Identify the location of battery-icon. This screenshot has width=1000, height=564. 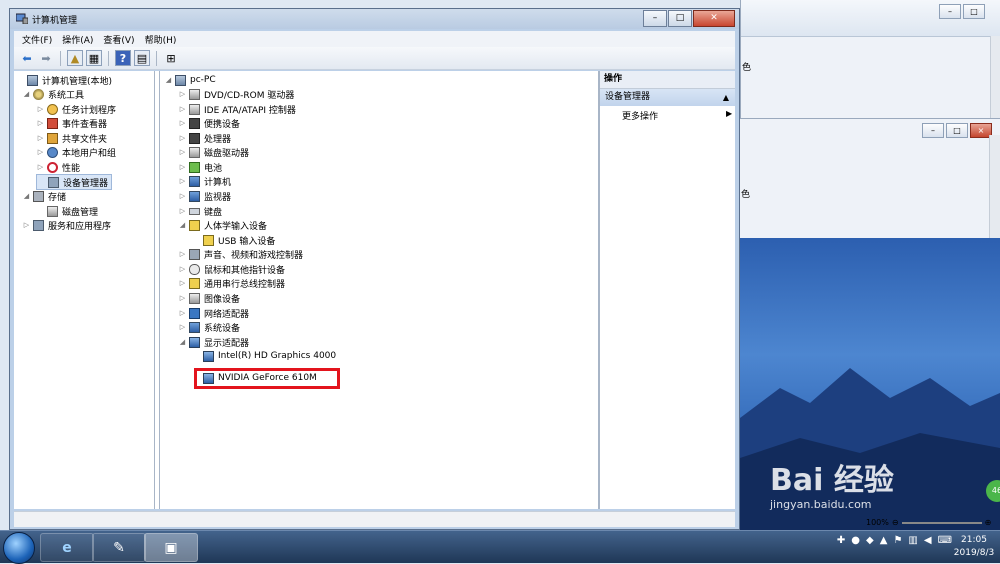
(194, 167).